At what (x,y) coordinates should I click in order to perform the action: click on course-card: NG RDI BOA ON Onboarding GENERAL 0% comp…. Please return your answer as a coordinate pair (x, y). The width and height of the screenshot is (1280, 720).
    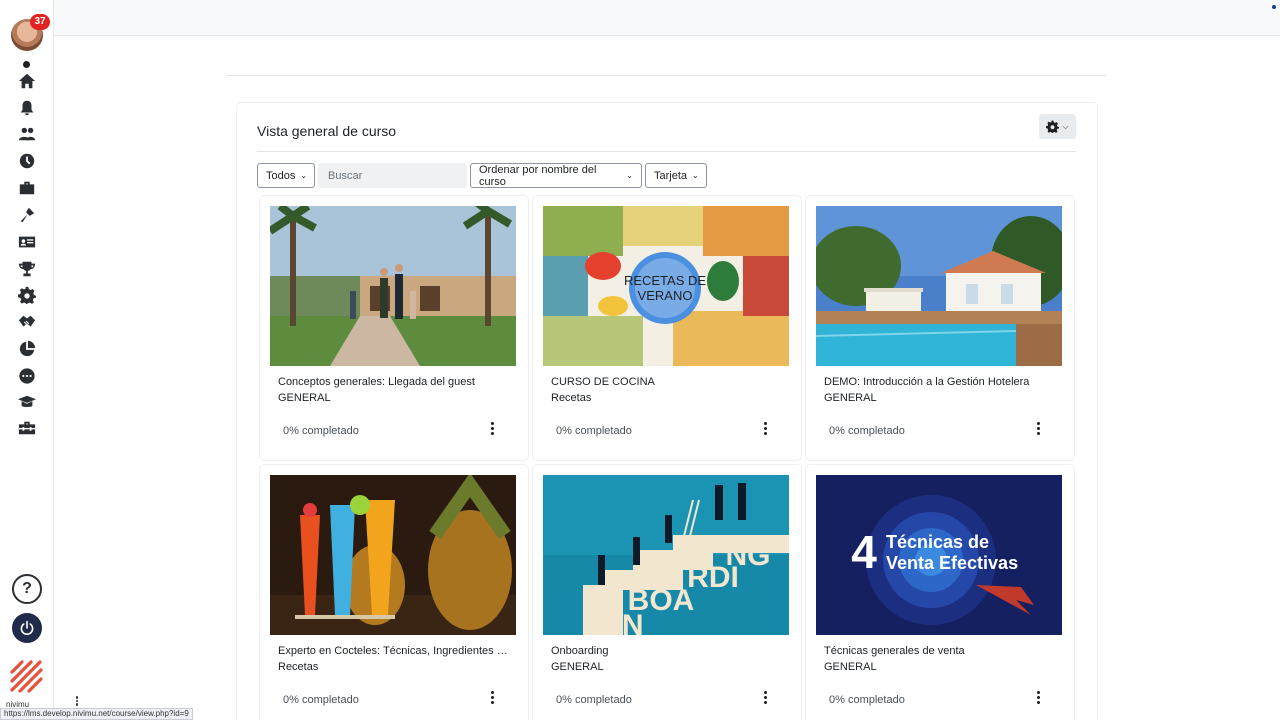
    Looking at the image, I should click on (667, 592).